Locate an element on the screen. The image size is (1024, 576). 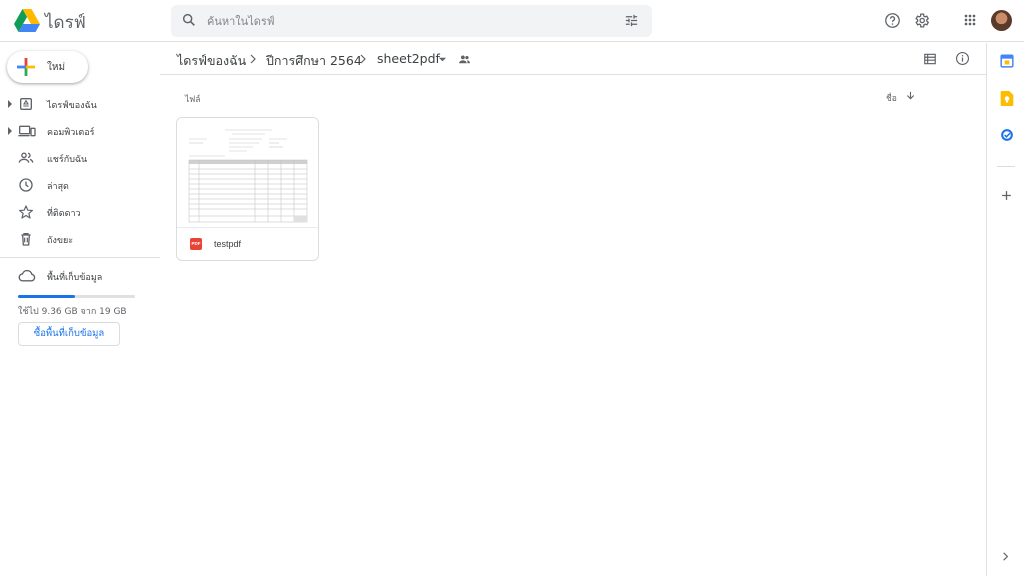
sidebar-item-computers: คอมพิวเตอร์ is located at coordinates (80, 131).